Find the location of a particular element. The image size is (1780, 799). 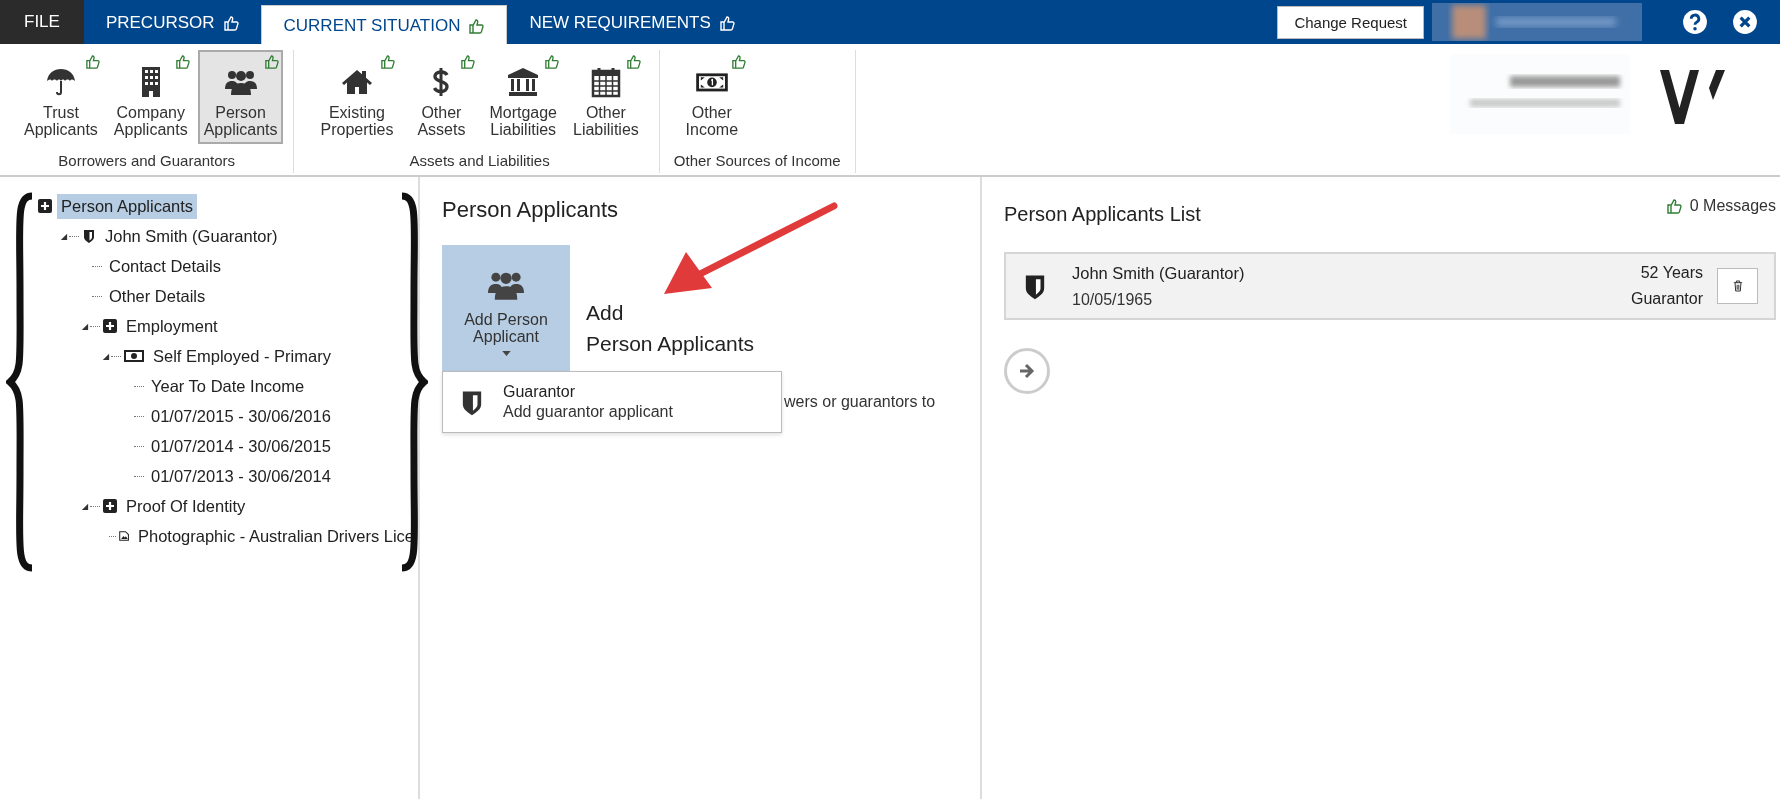

tree-item: Self Employed - Primary is located at coordinates (242, 356).